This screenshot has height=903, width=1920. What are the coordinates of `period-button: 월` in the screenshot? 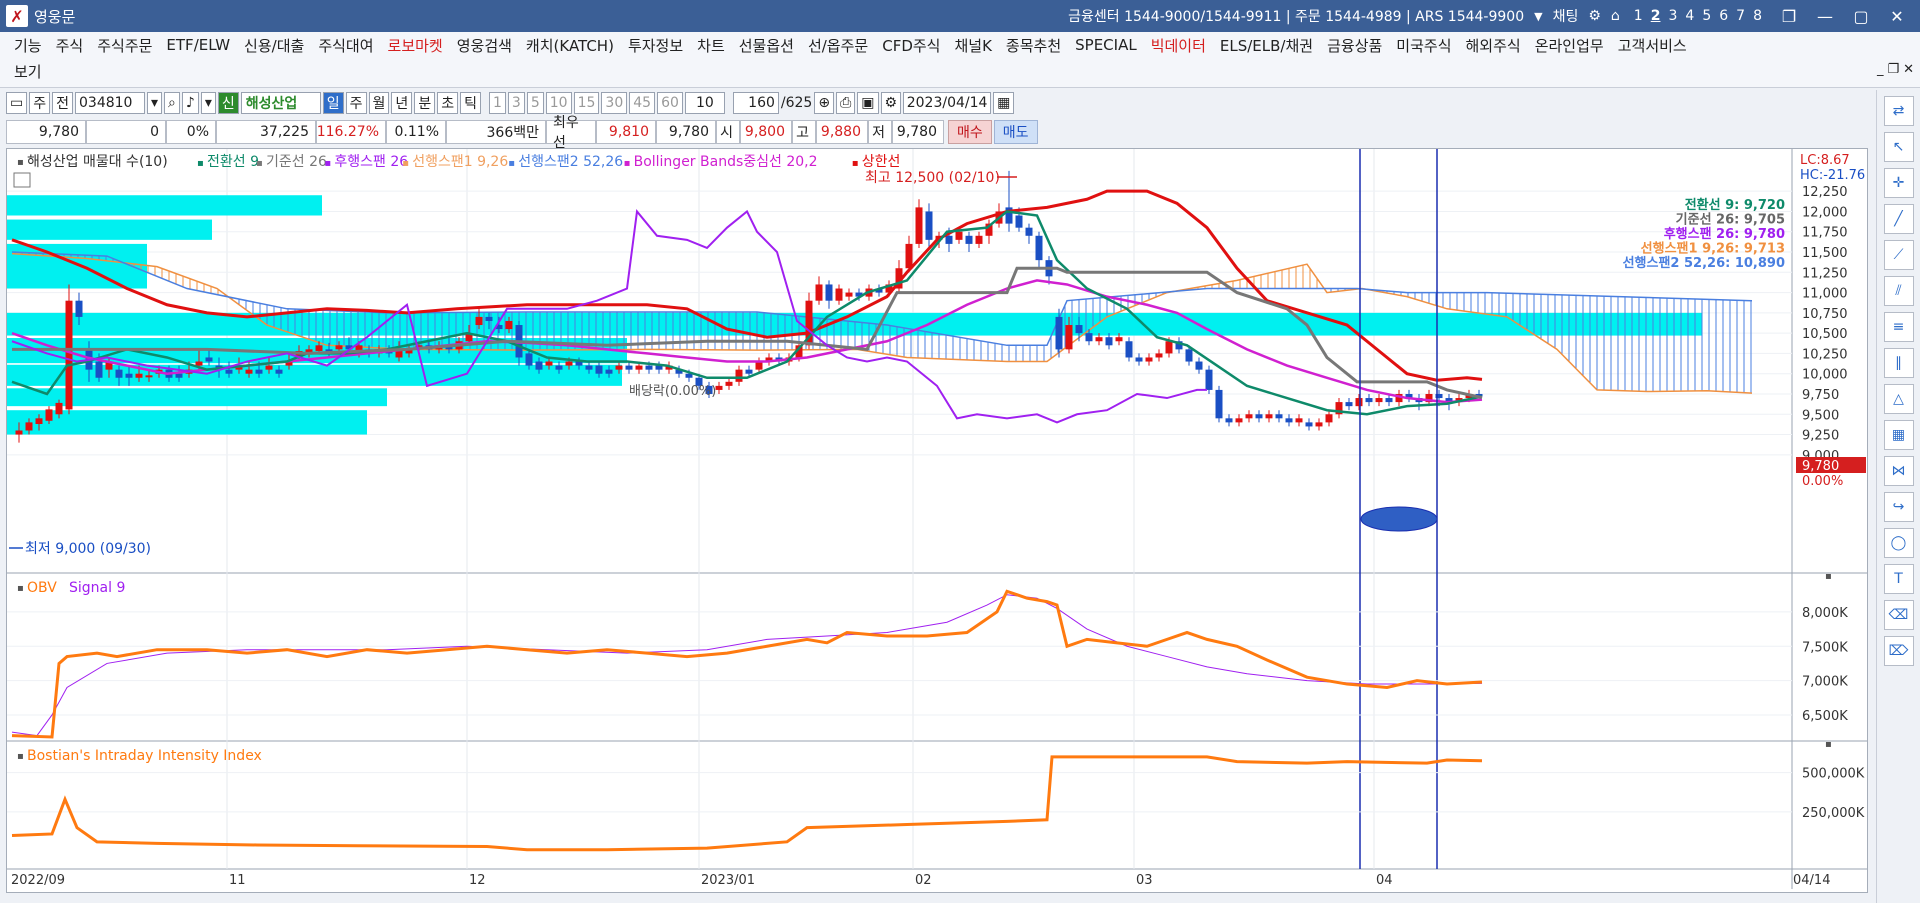 It's located at (379, 103).